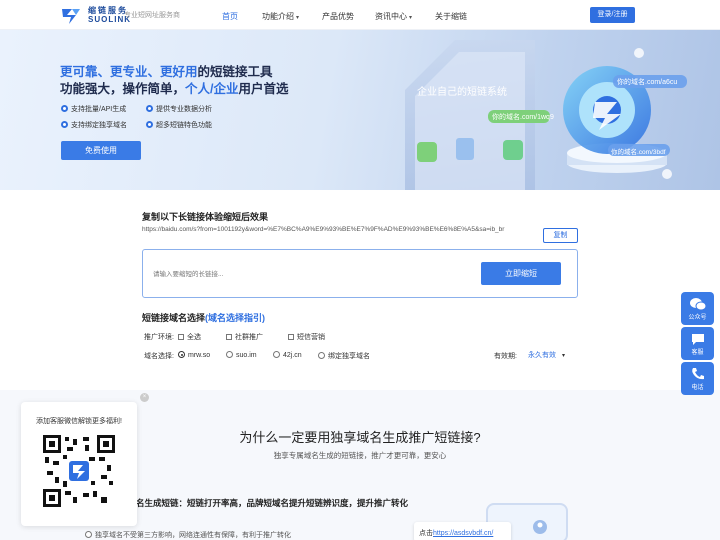 This screenshot has height=540, width=720. I want to click on validity-label: 有效期:, so click(505, 356).